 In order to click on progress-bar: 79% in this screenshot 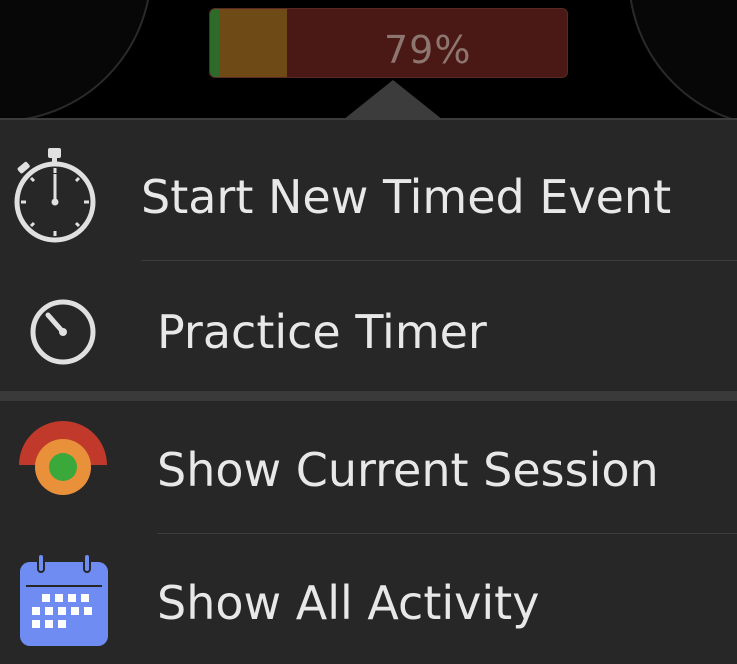, I will do `click(388, 43)`.